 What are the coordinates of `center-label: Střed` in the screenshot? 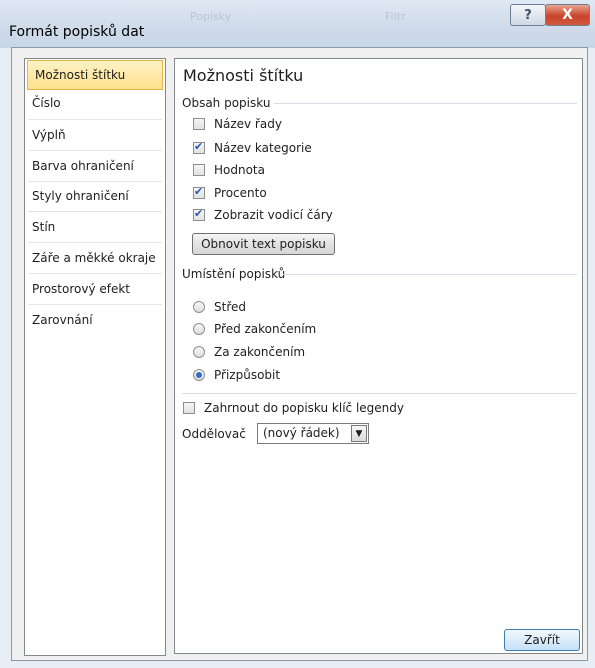 It's located at (230, 307).